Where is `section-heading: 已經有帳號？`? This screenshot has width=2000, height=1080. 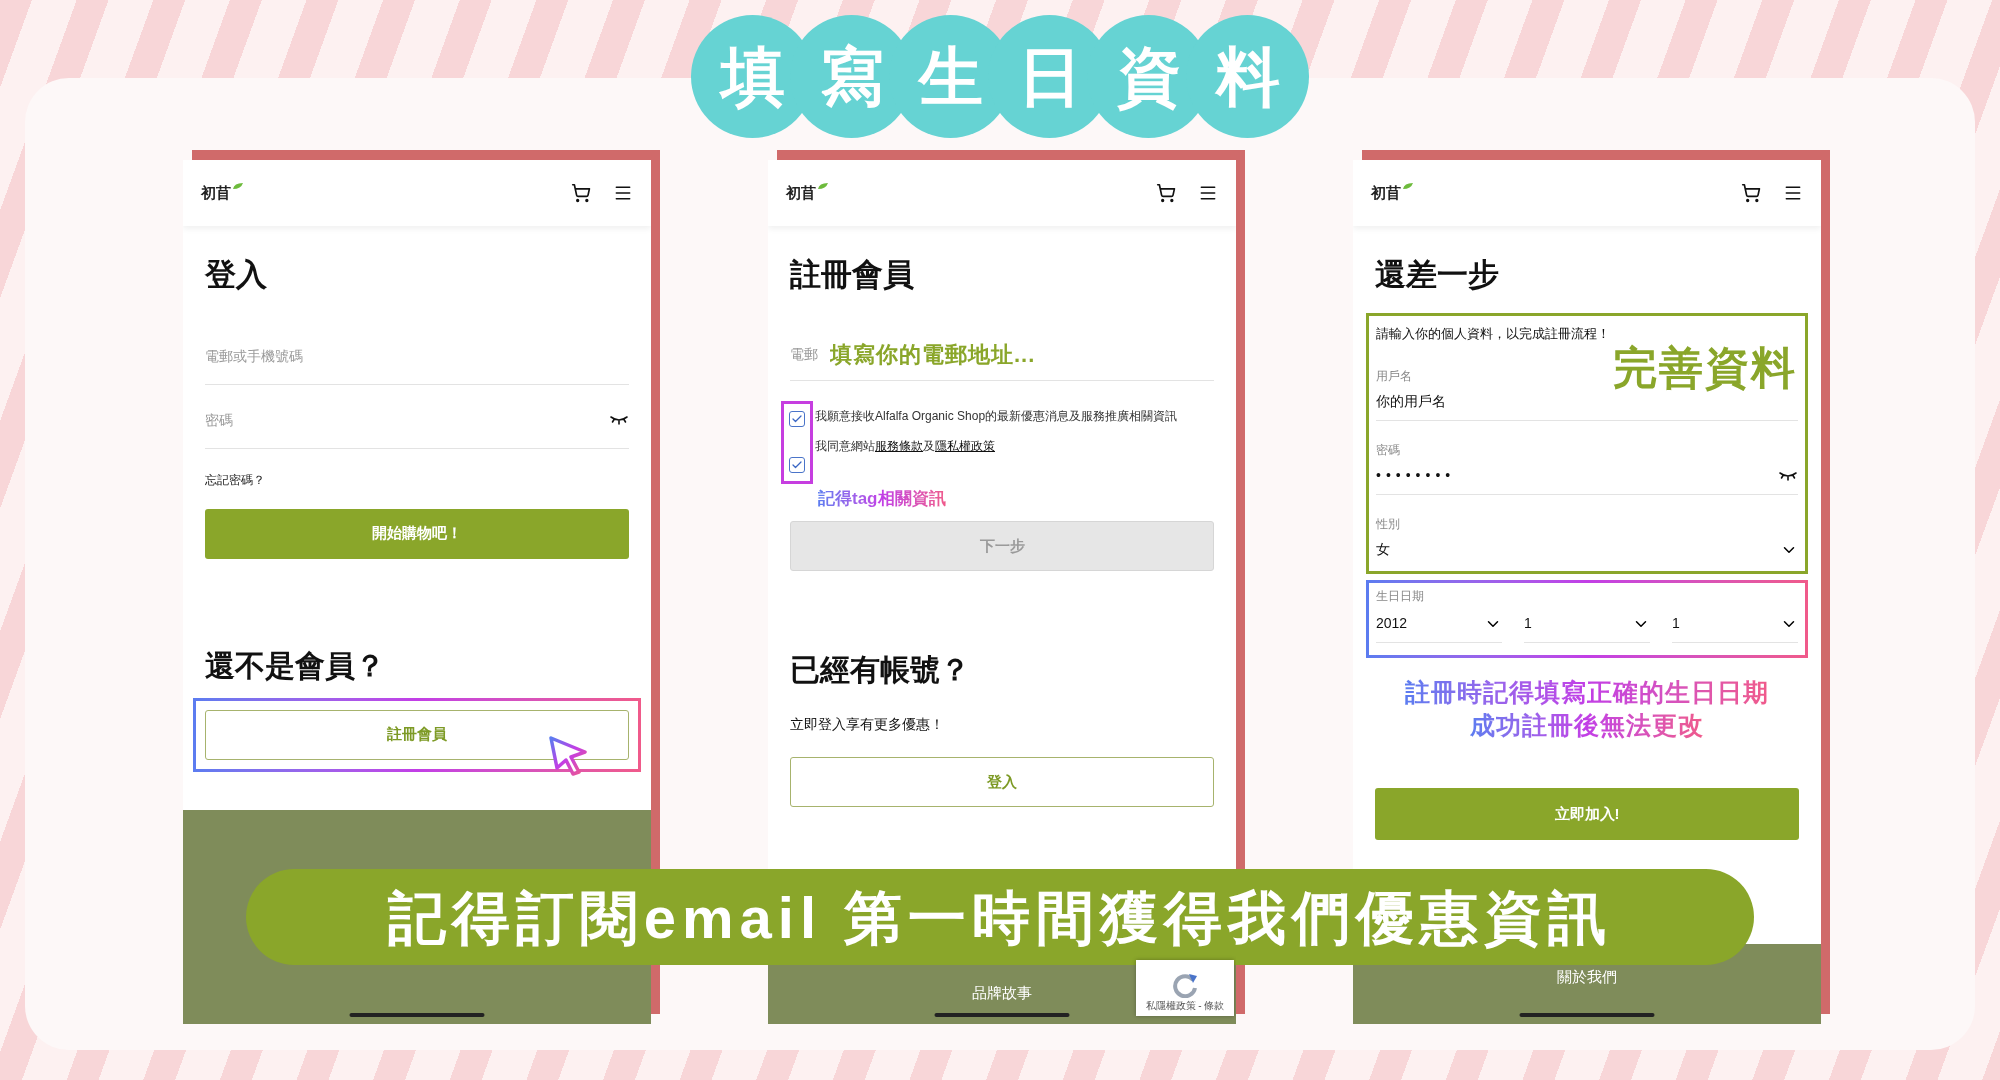
section-heading: 已經有帳號？ is located at coordinates (880, 670).